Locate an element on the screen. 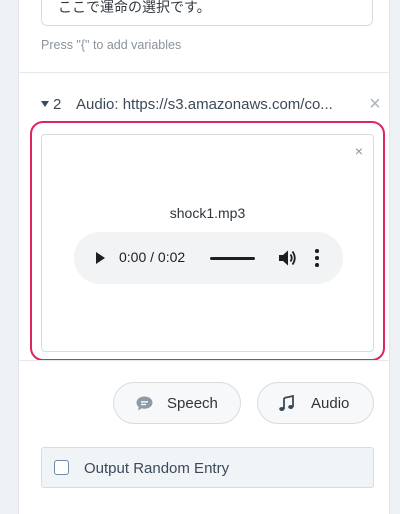 Image resolution: width=400 pixels, height=514 pixels. volume-icon is located at coordinates (287, 258).